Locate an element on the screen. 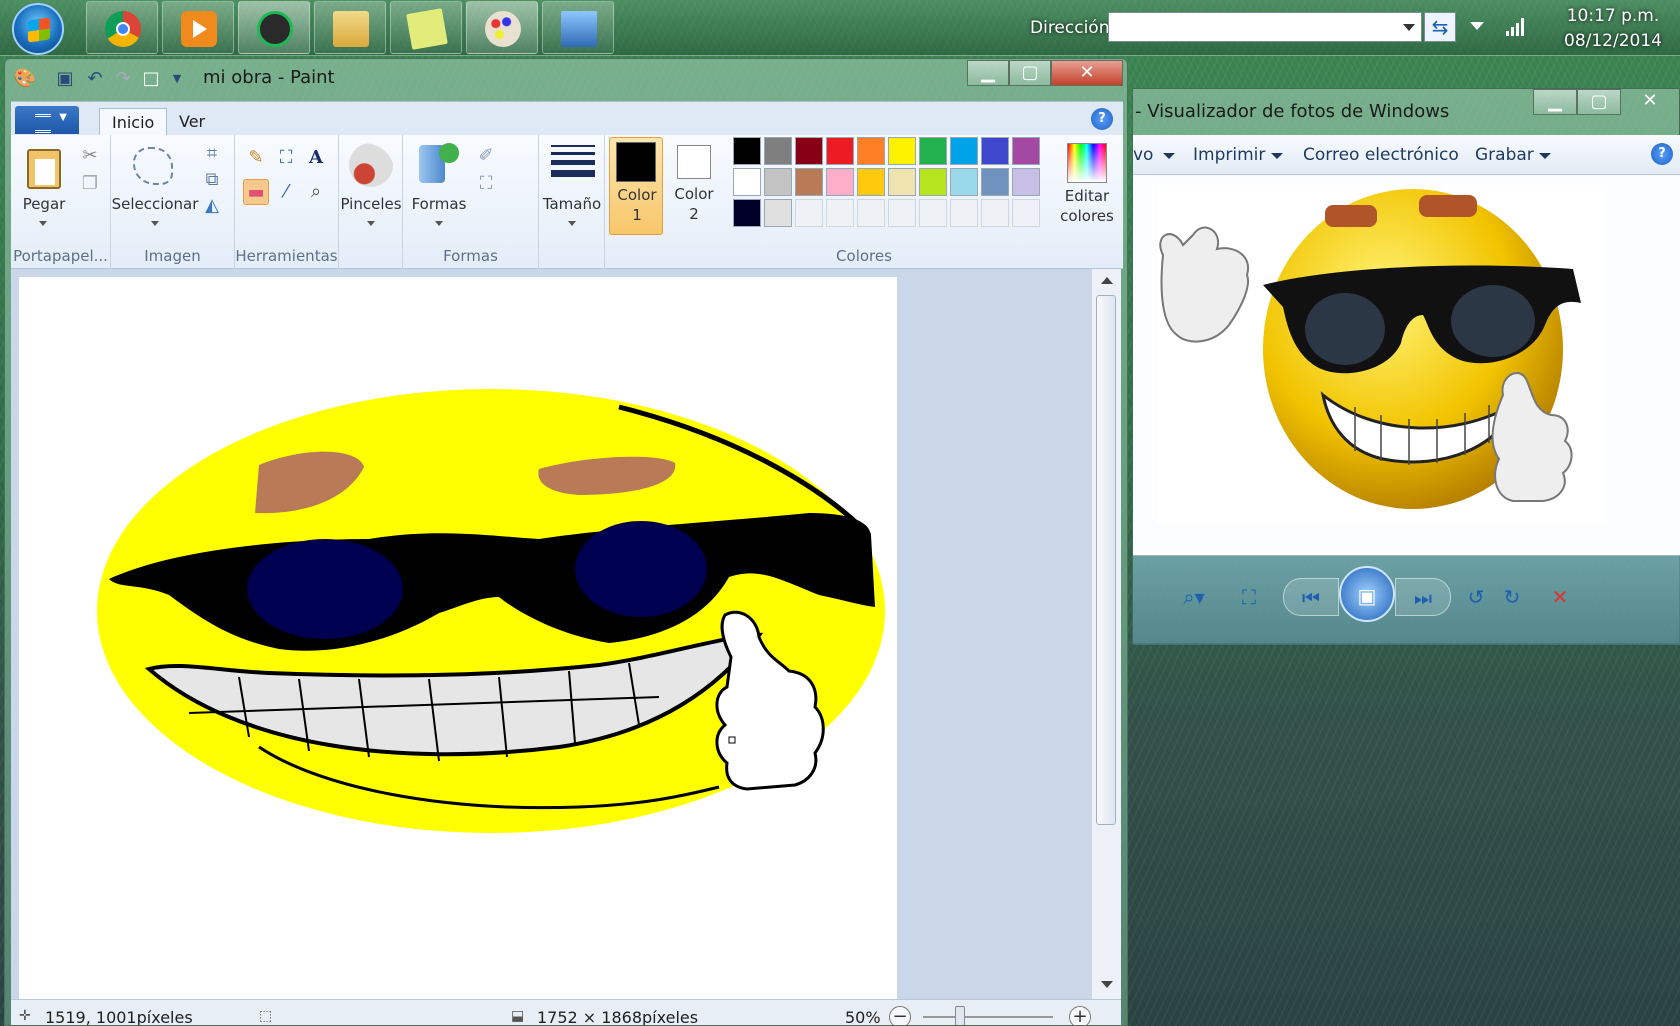 This screenshot has height=1026, width=1680. zoom-out-button: − is located at coordinates (900, 1015).